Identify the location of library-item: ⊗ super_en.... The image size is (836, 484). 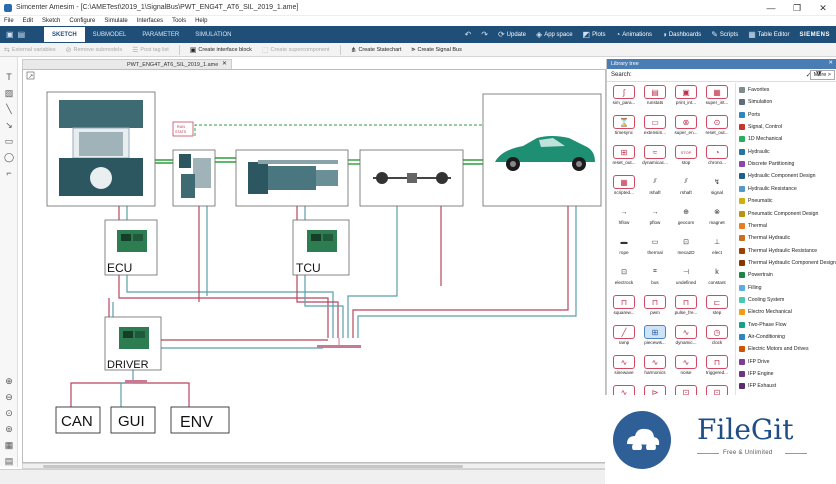
(686, 126).